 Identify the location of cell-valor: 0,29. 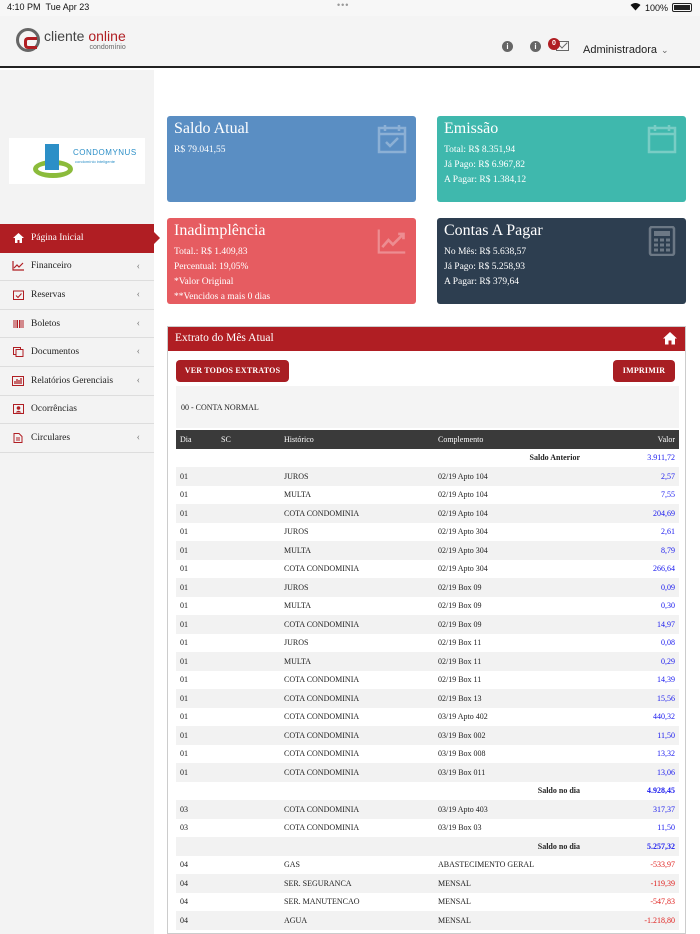
(631, 661).